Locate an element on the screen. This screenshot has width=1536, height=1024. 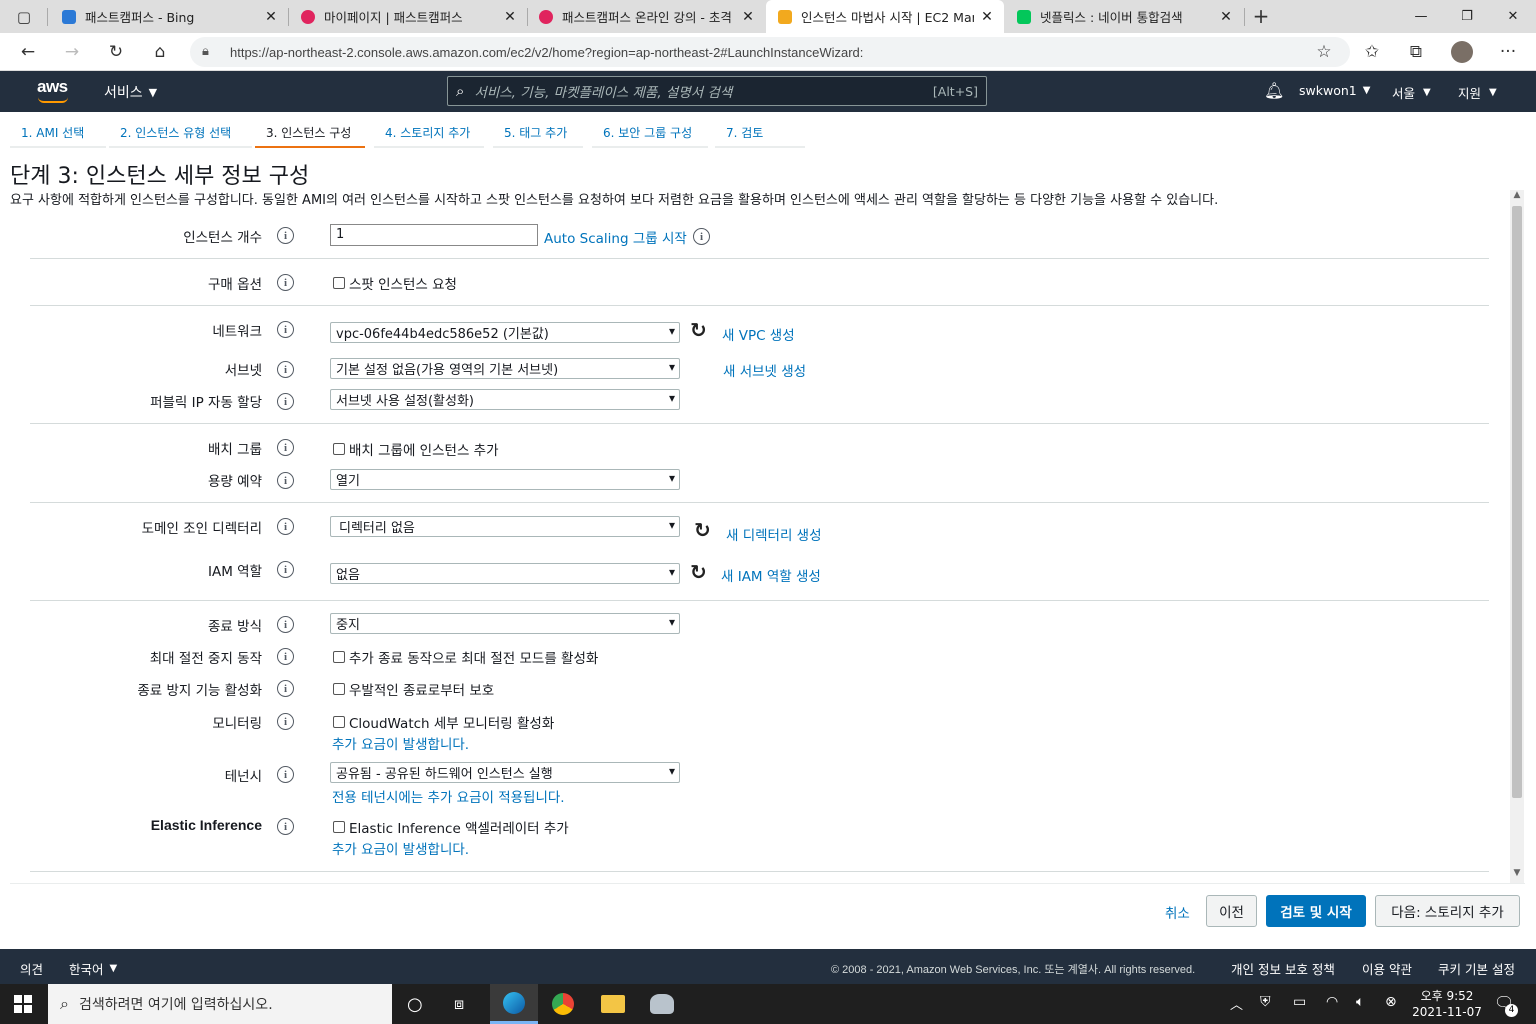
windows-start-icon is located at coordinates (23, 1004).